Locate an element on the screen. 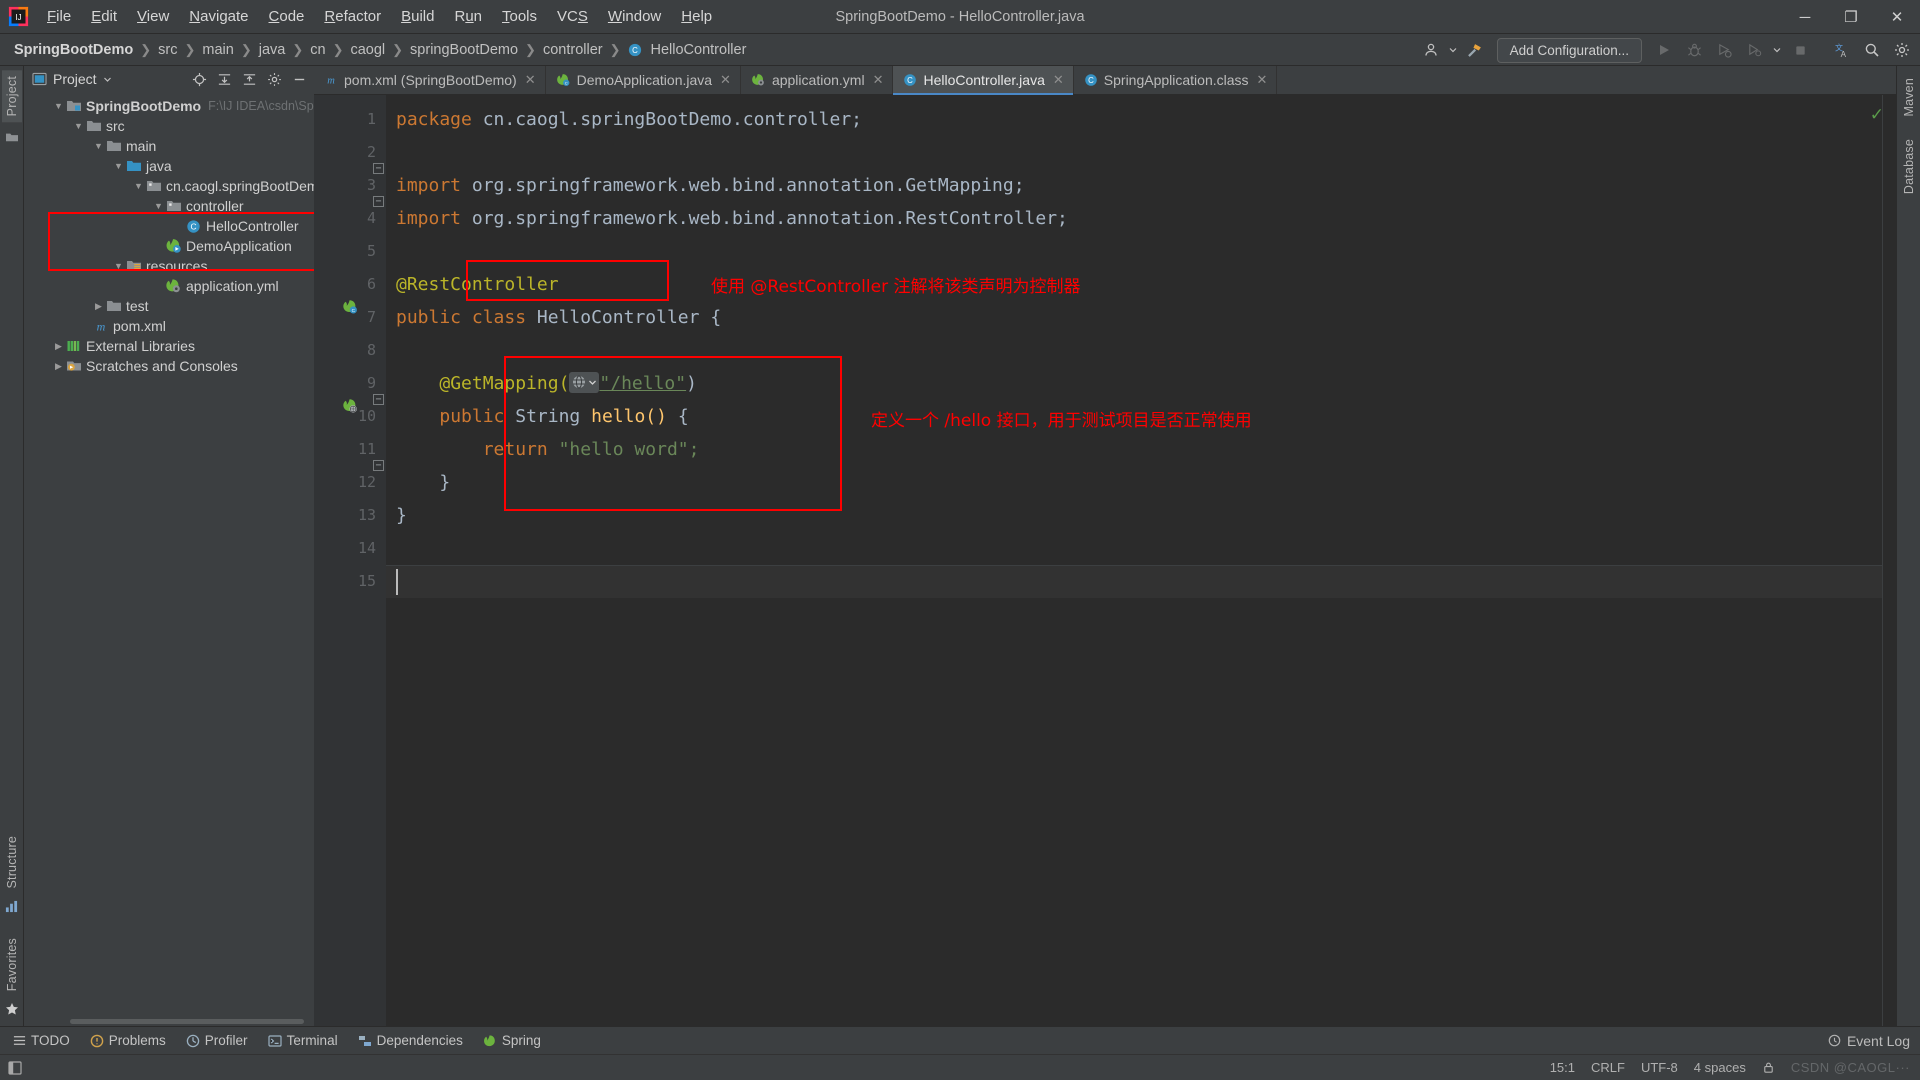 The height and width of the screenshot is (1080, 1920). status-bar-right: 15:1 CRLF UTF-8 4 spaces CSDN @CAOGL··· is located at coordinates (1735, 1067).